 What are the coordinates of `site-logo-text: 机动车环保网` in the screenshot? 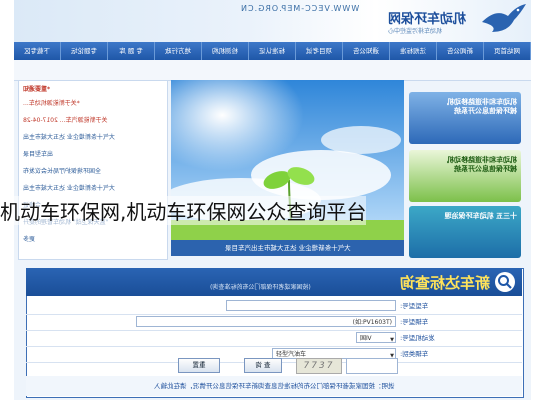 It's located at (427, 17).